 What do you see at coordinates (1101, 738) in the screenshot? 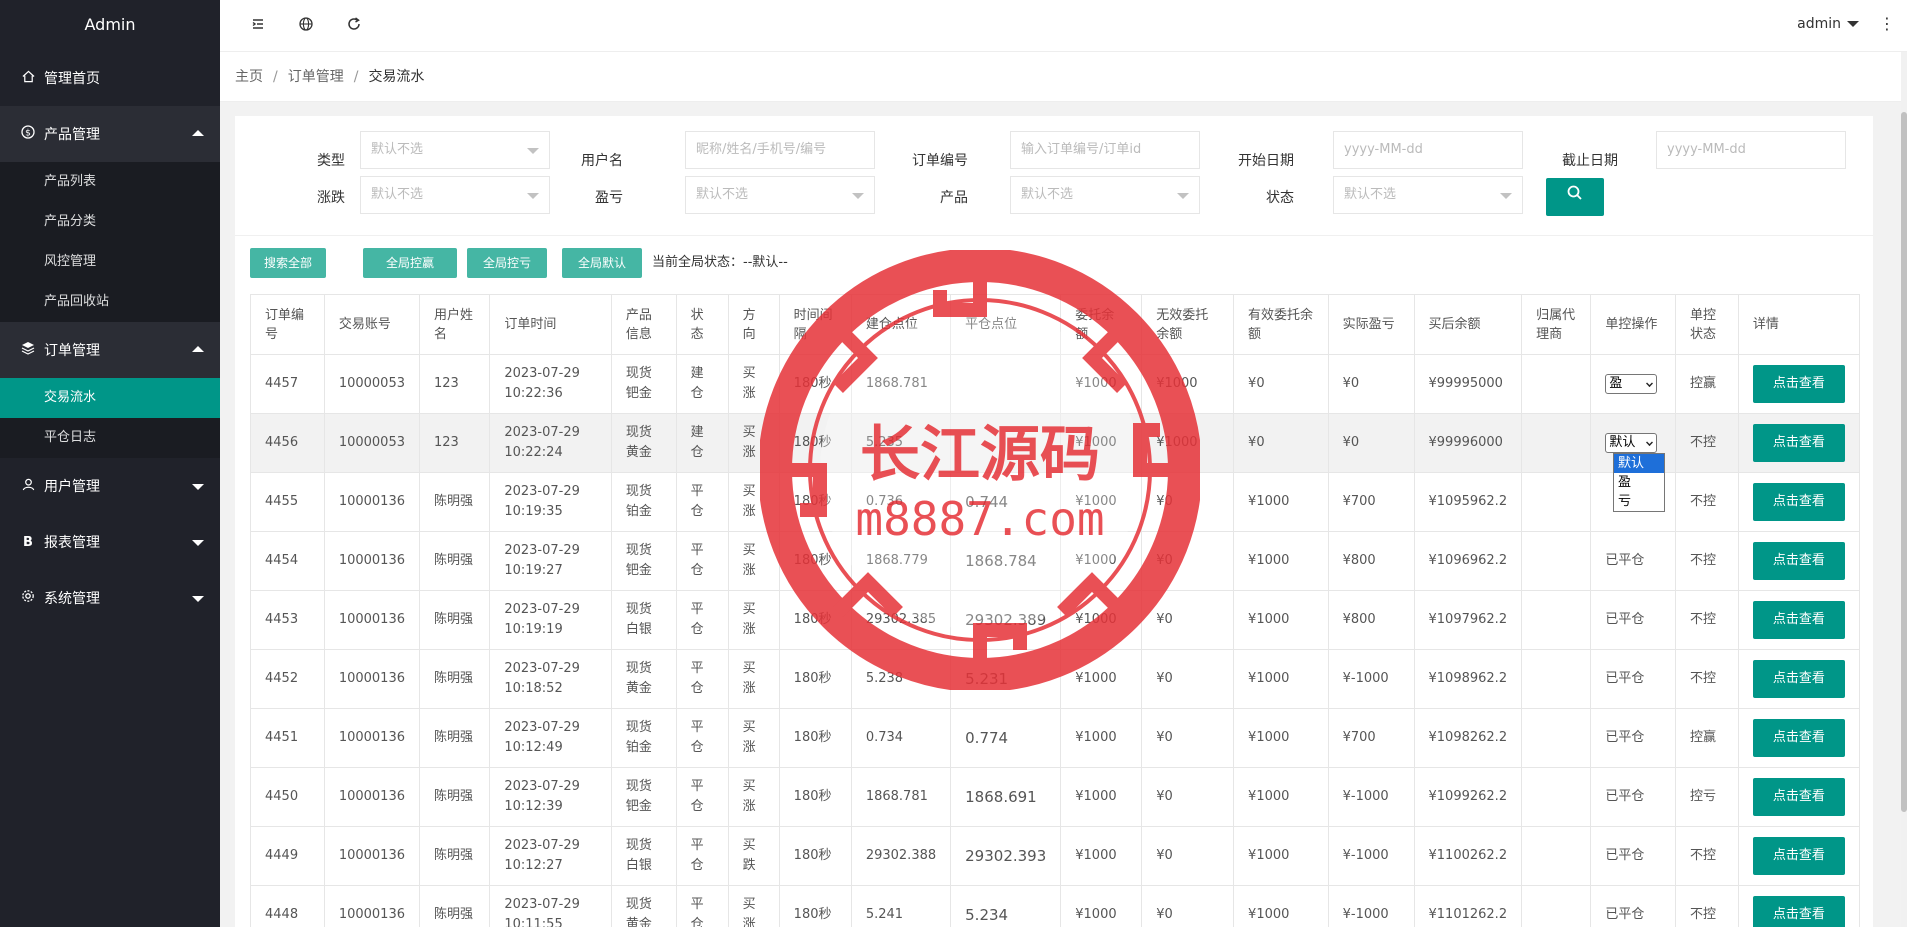
I see `cell-amount: ¥1000` at bounding box center [1101, 738].